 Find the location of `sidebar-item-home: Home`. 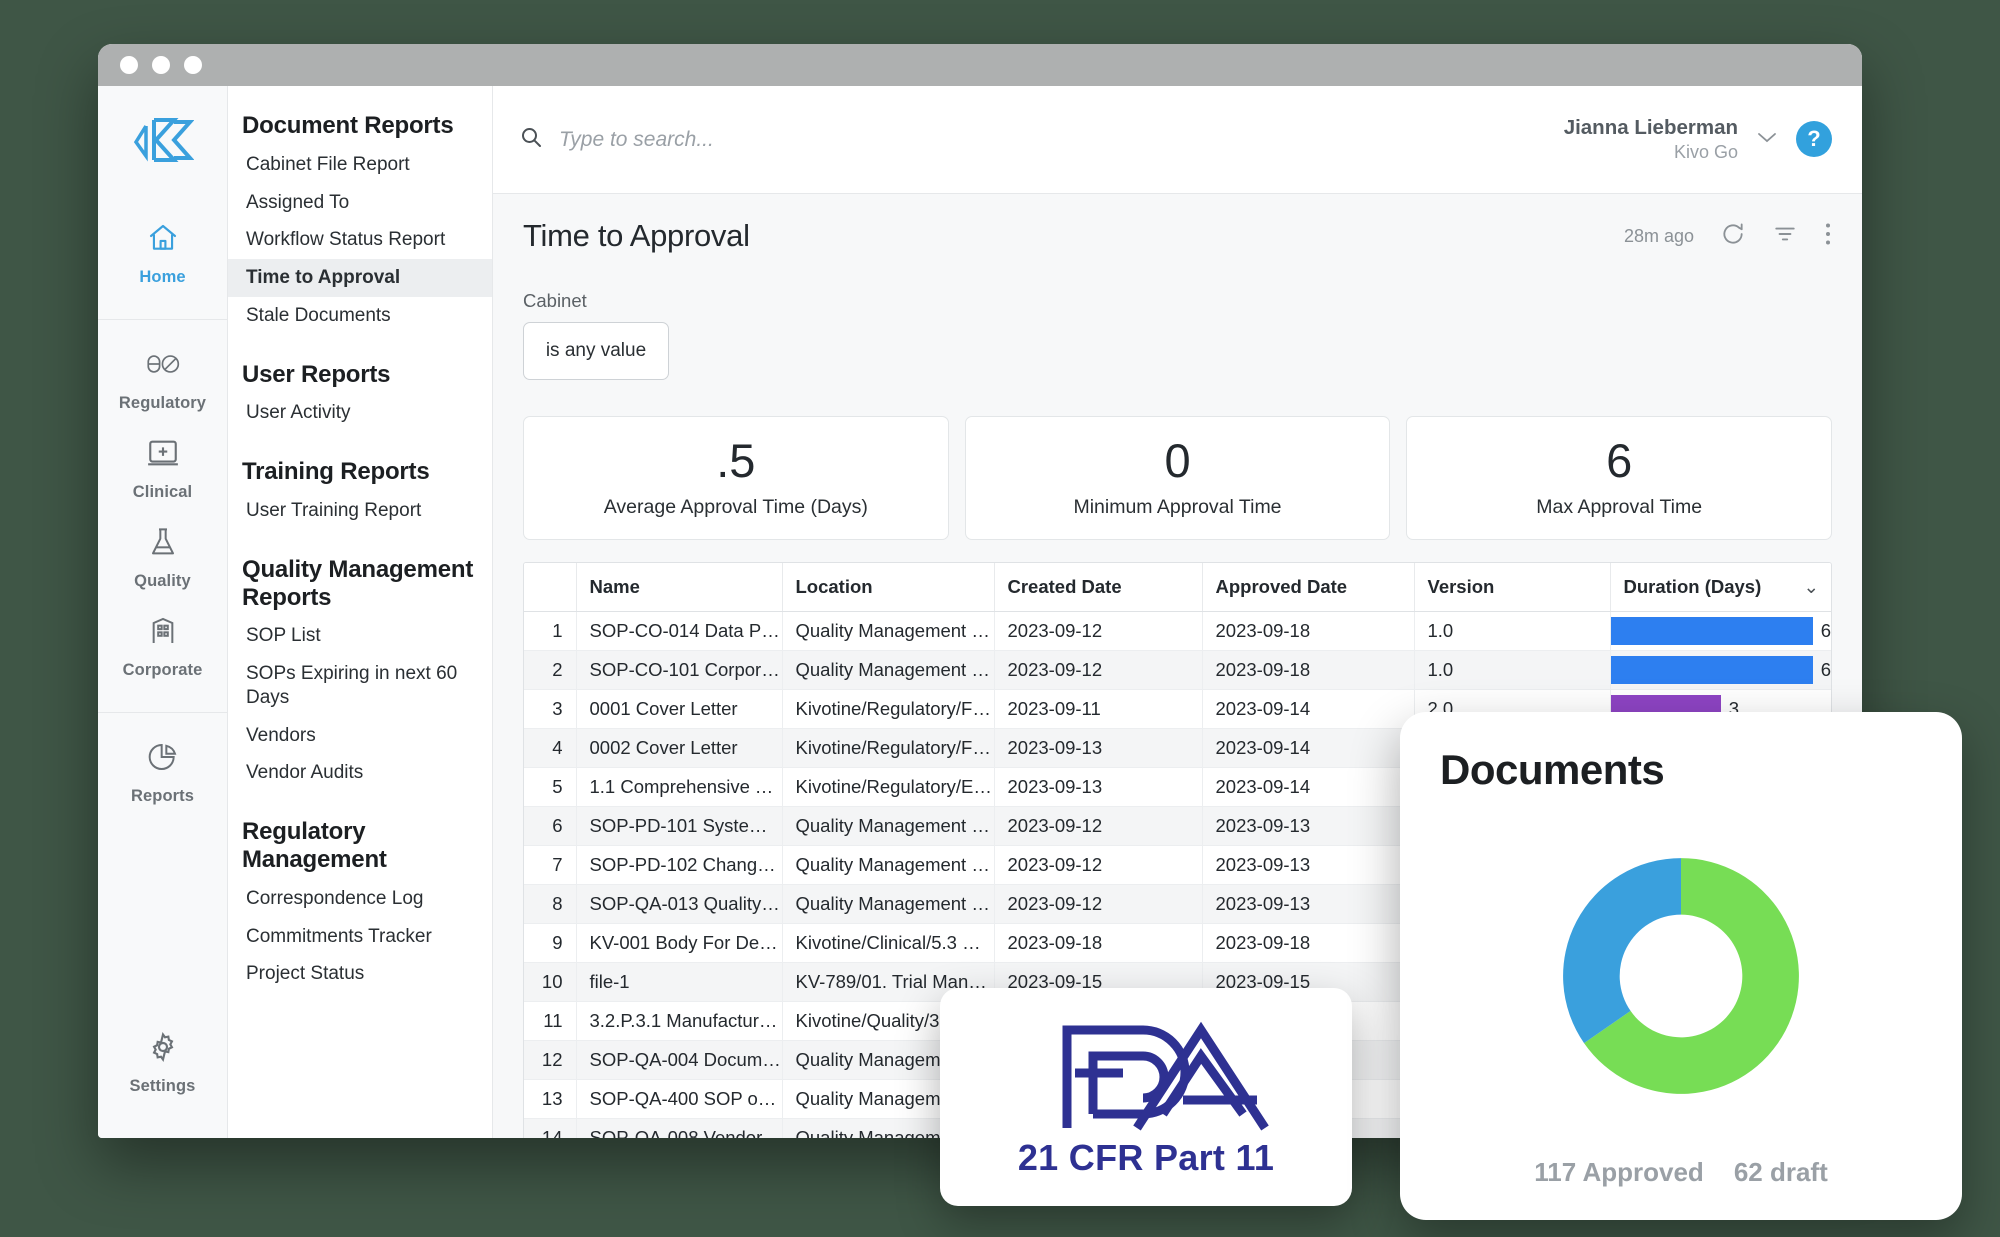

sidebar-item-home: Home is located at coordinates (162, 248).